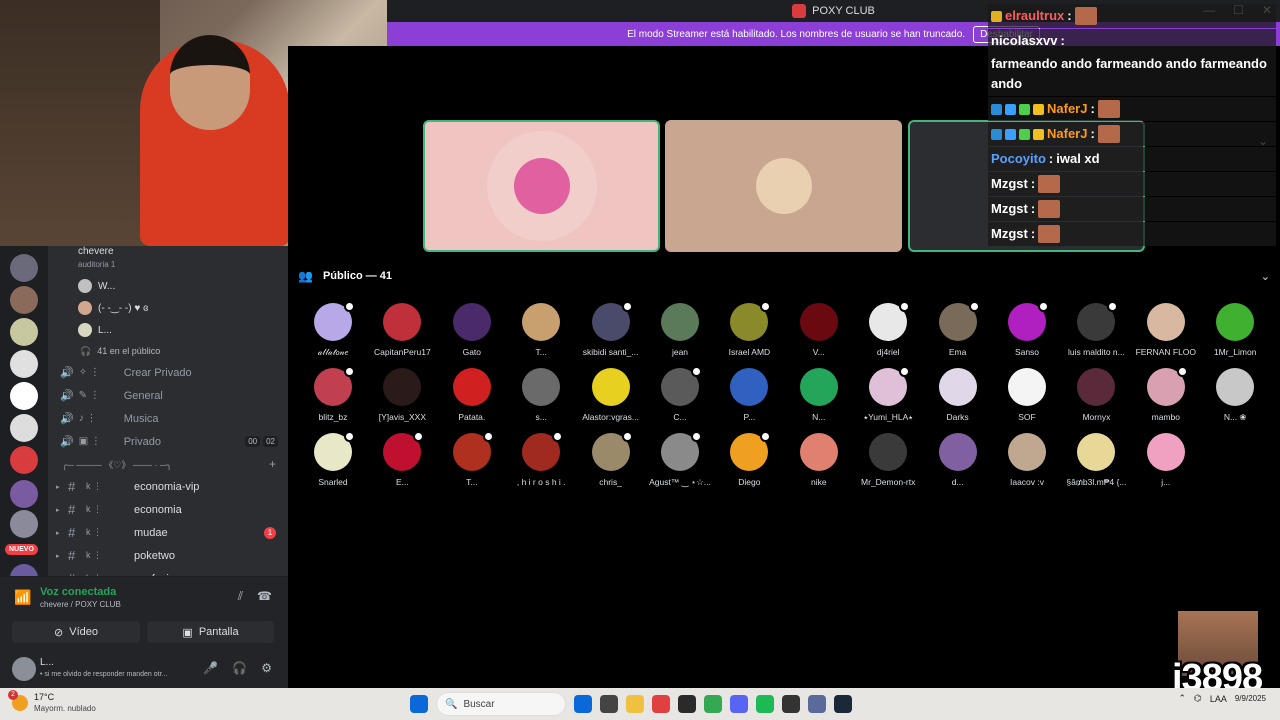  I want to click on text-channel-item: ▸ # k ⋮ economia, so click(168, 509).